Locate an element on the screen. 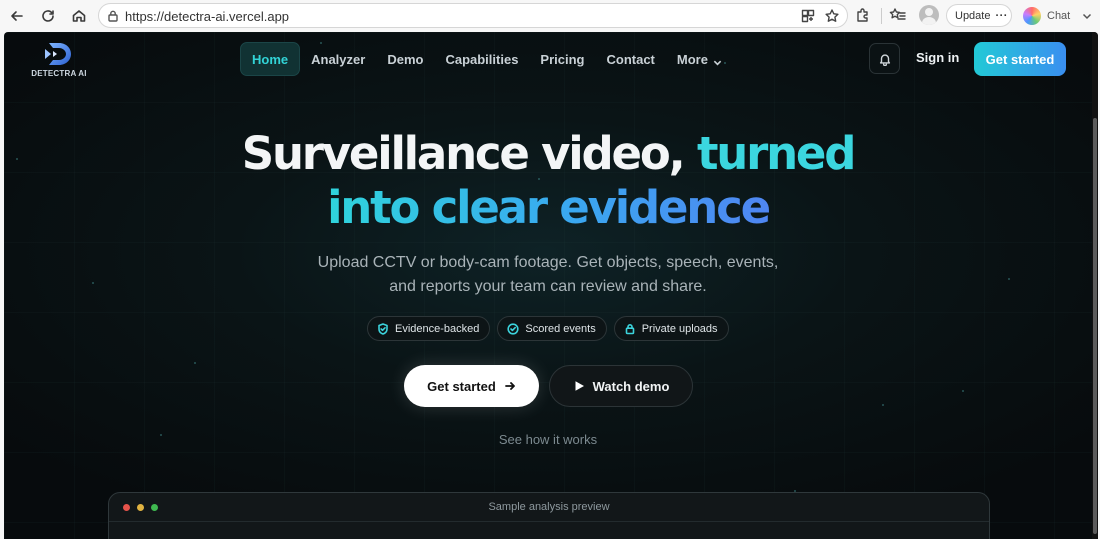 The width and height of the screenshot is (1100, 539). badge-scored-events: Scored events is located at coordinates (552, 328).